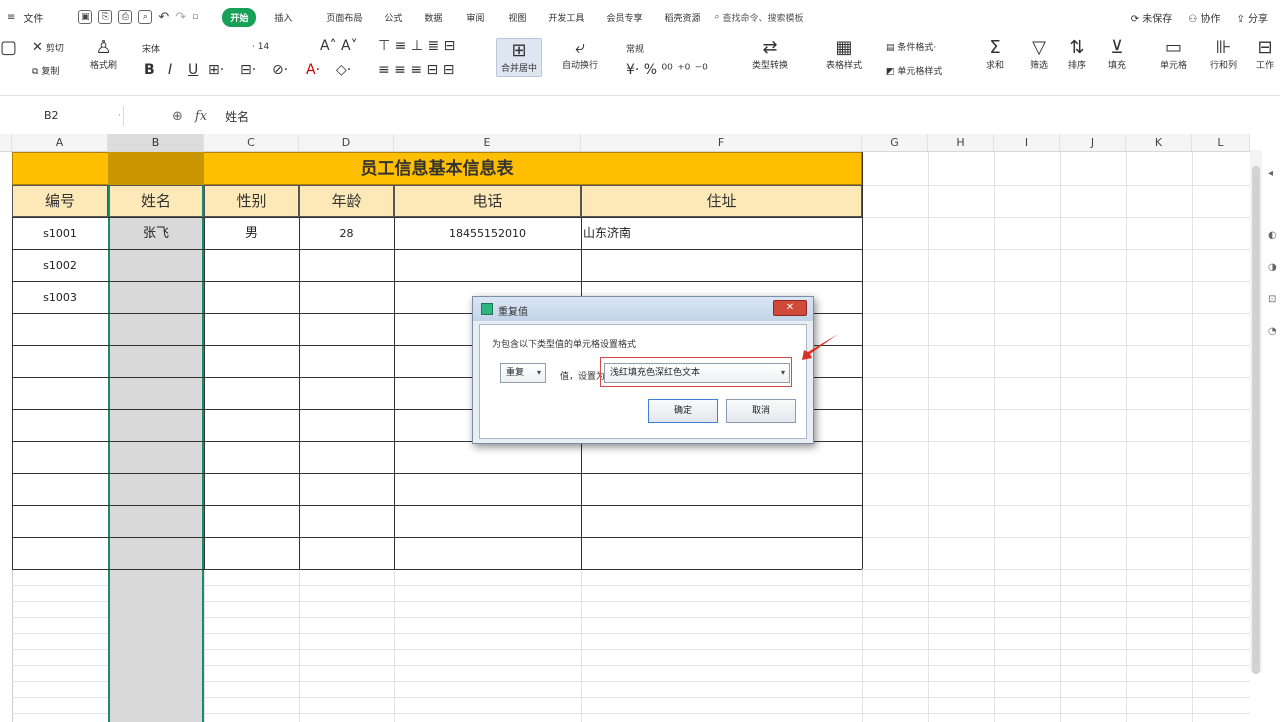 This screenshot has height=722, width=1280. Describe the element at coordinates (156, 143) in the screenshot. I see `column-header-b: B` at that location.